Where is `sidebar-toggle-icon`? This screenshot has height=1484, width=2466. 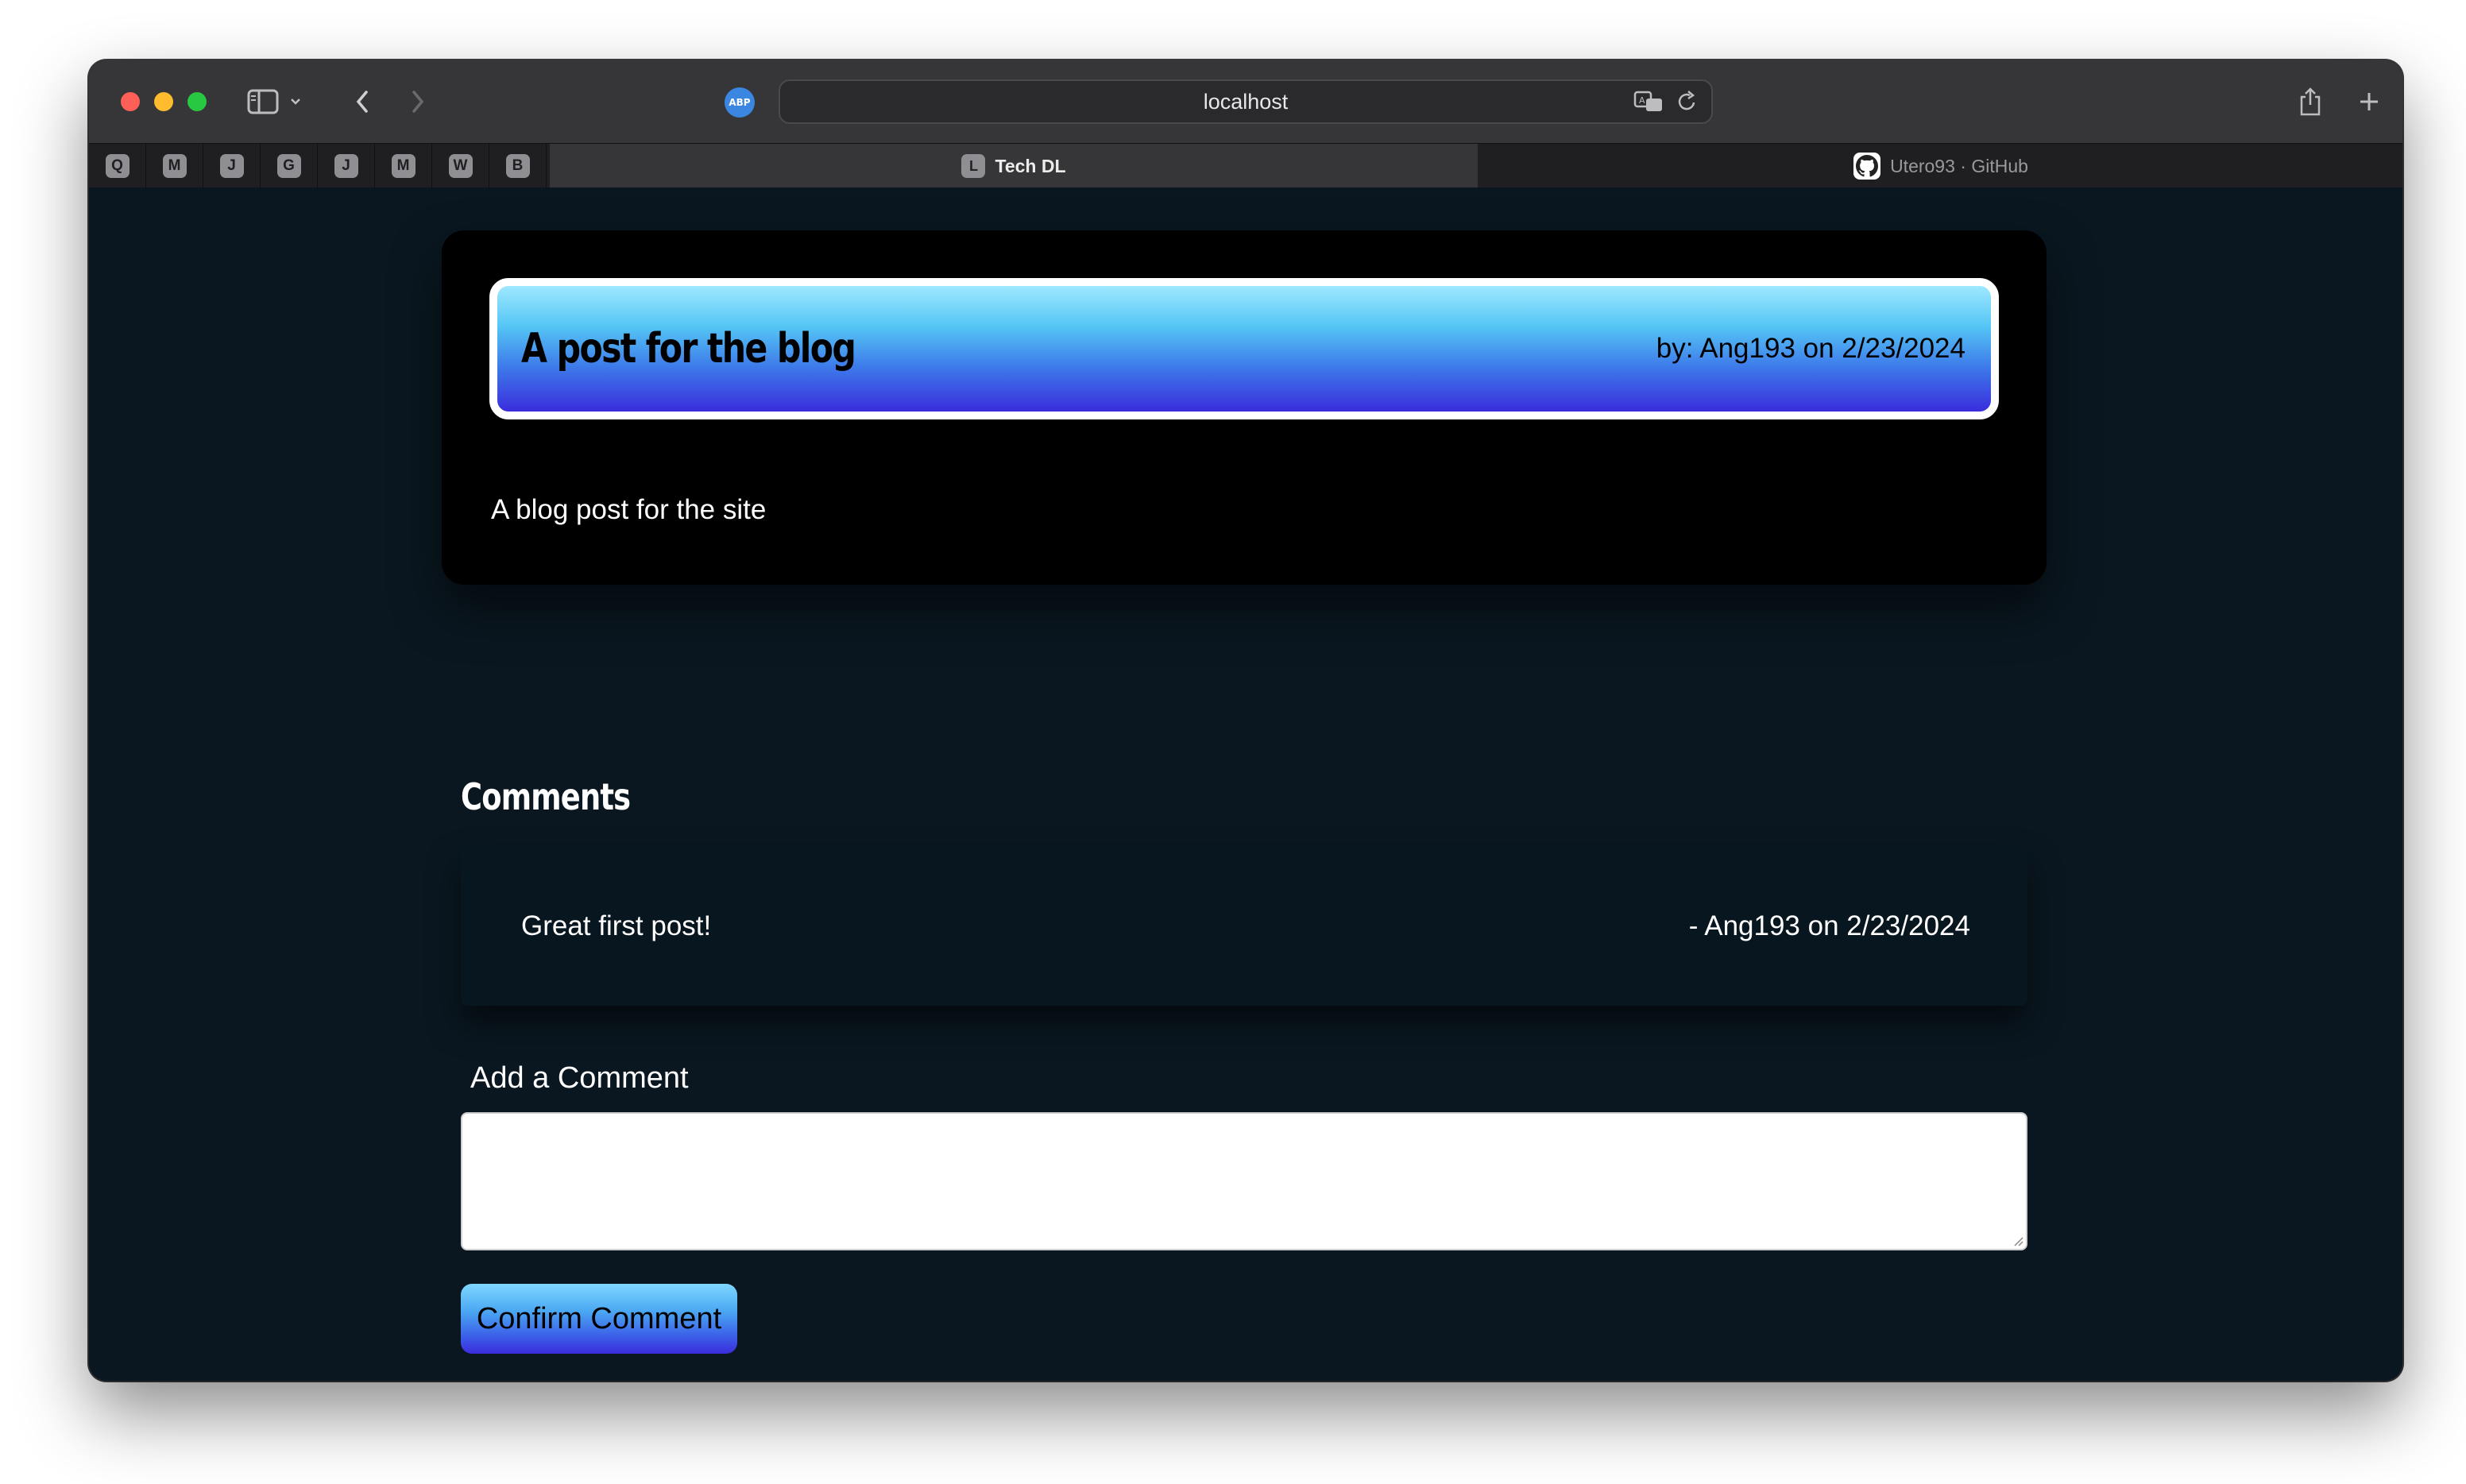
sidebar-toggle-icon is located at coordinates (263, 101).